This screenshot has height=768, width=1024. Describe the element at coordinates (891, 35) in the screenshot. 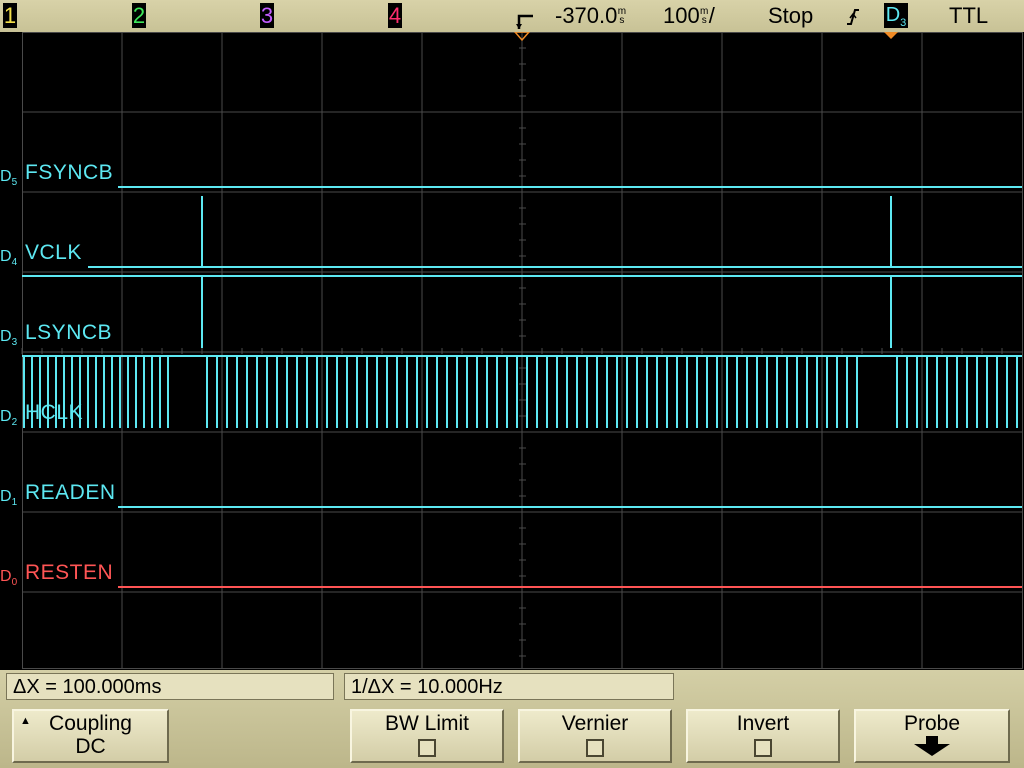

I see `trigger-source-marker` at that location.